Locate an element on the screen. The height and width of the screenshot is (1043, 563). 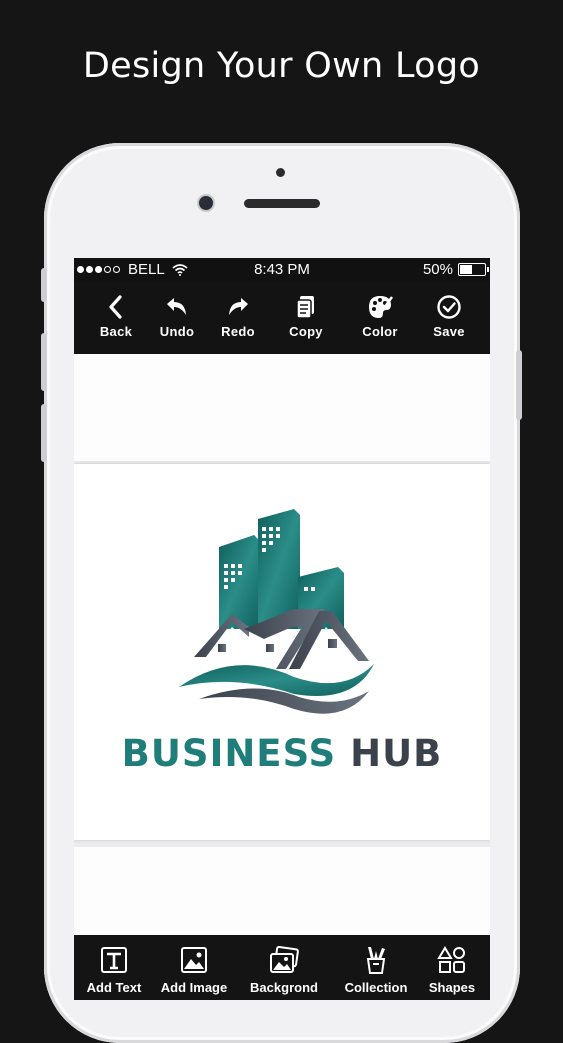
battery-icon is located at coordinates (473, 269).